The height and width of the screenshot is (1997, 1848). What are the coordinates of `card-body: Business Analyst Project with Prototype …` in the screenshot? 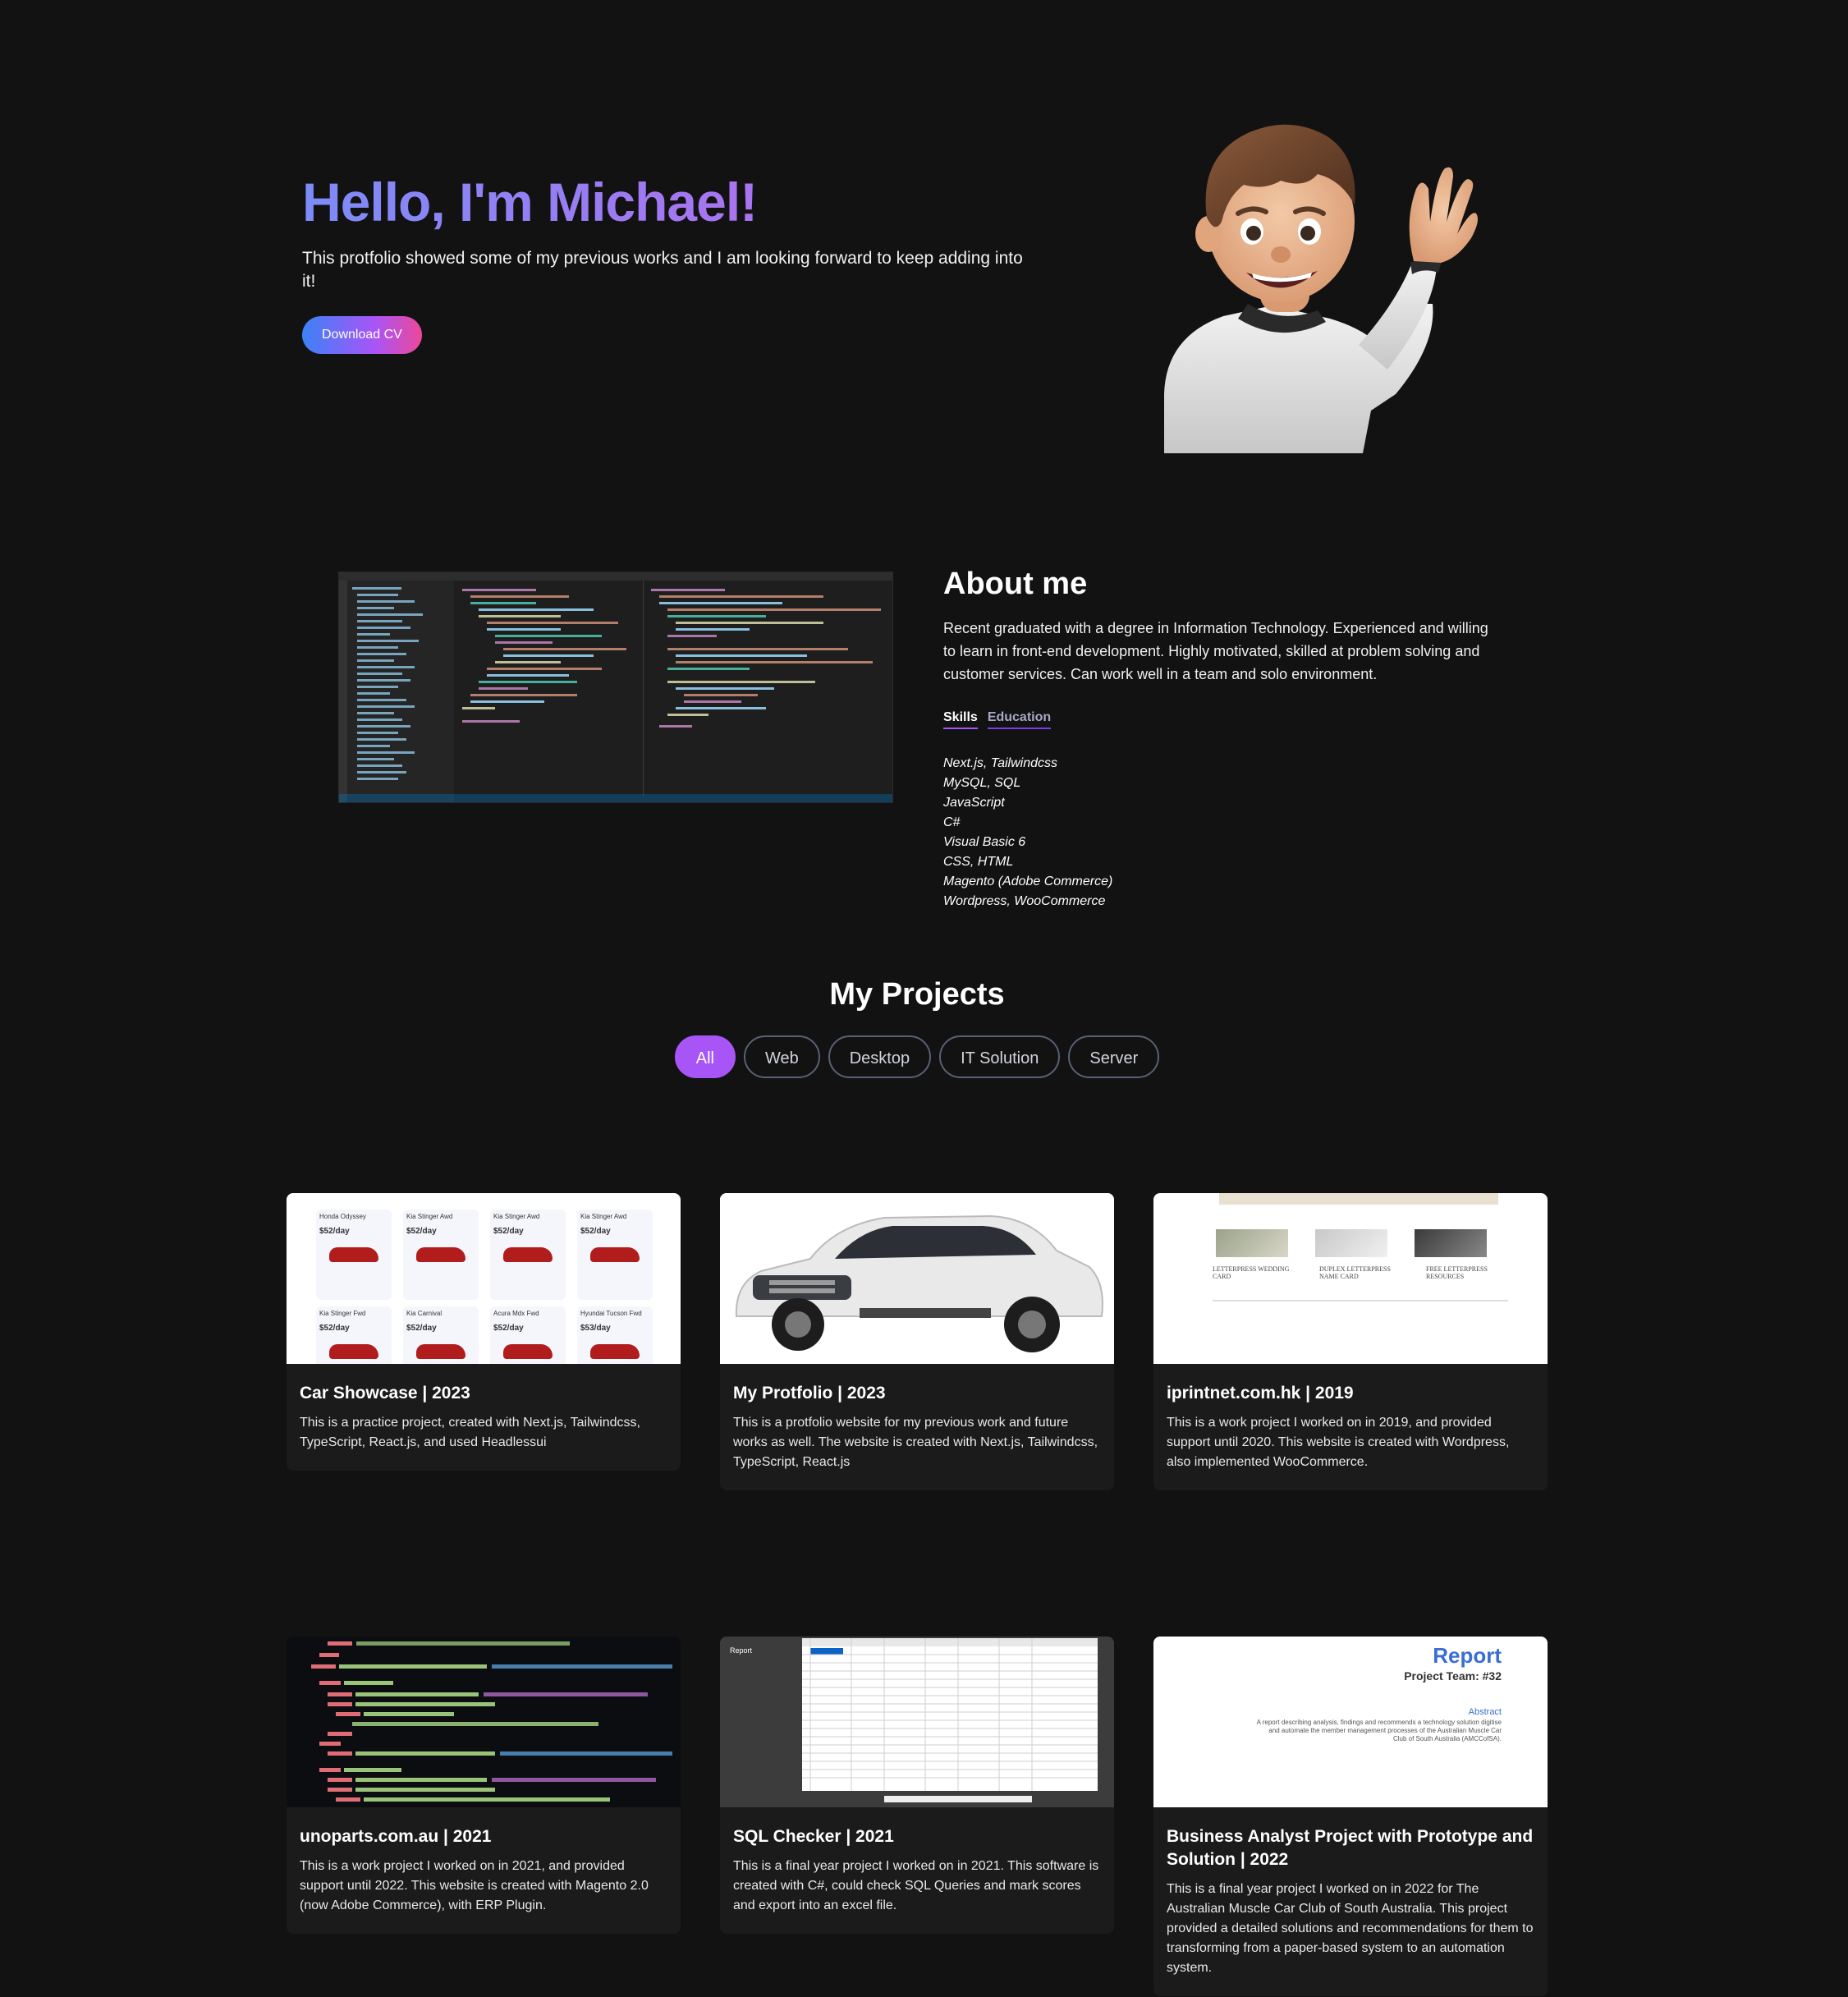 It's located at (1350, 1901).